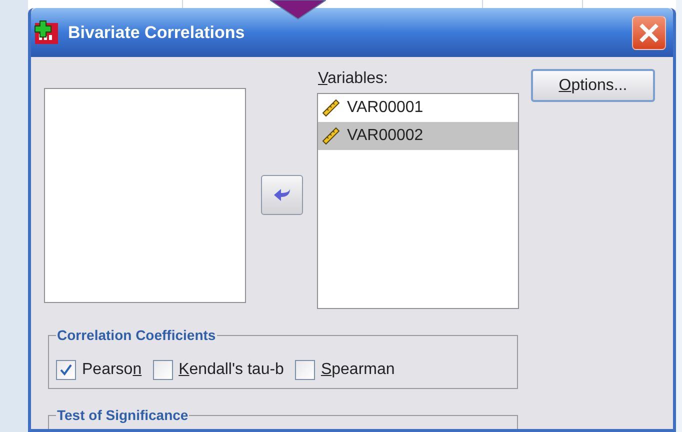 Image resolution: width=682 pixels, height=432 pixels. I want to click on checkbox-label: Kendall's tau-b, so click(231, 370).